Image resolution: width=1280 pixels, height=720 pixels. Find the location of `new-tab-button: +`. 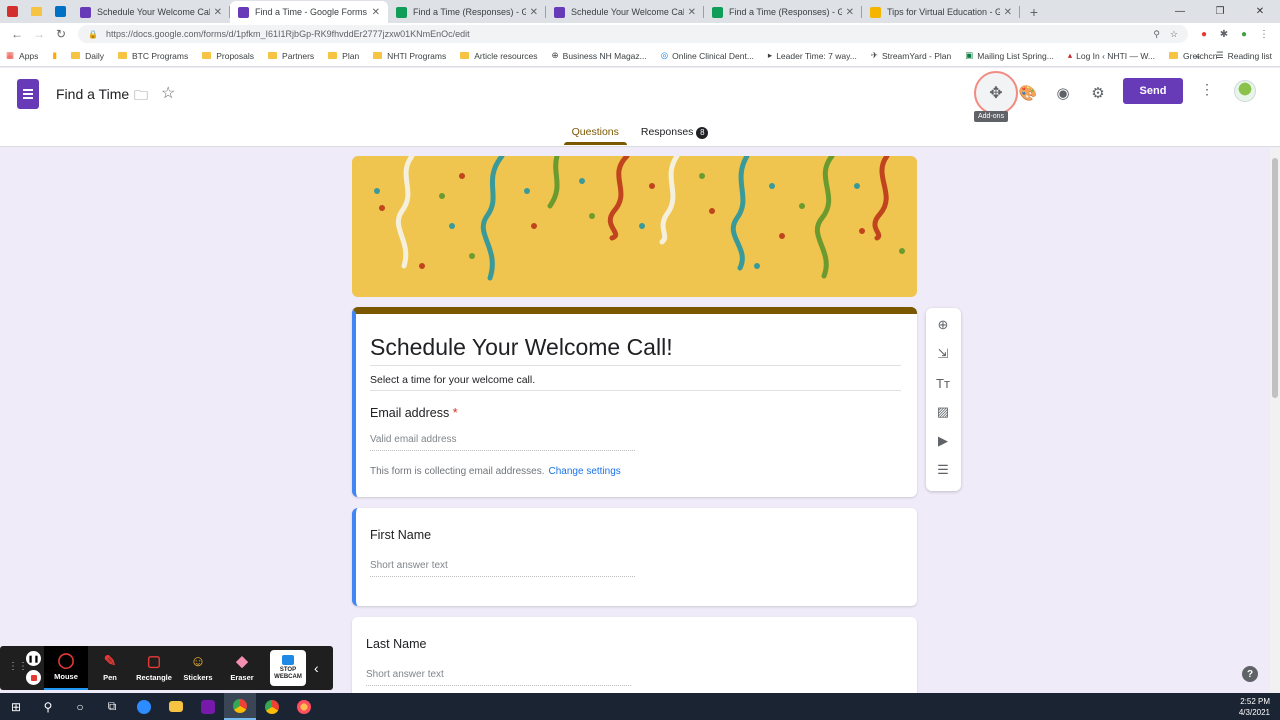

new-tab-button: + is located at coordinates (1034, 12).